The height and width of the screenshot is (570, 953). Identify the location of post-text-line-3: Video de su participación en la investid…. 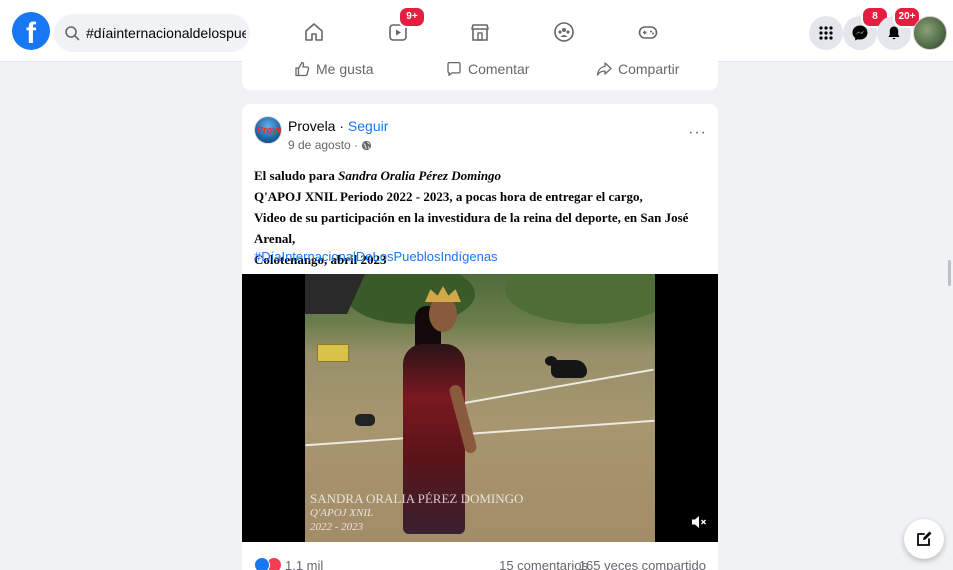
(471, 228).